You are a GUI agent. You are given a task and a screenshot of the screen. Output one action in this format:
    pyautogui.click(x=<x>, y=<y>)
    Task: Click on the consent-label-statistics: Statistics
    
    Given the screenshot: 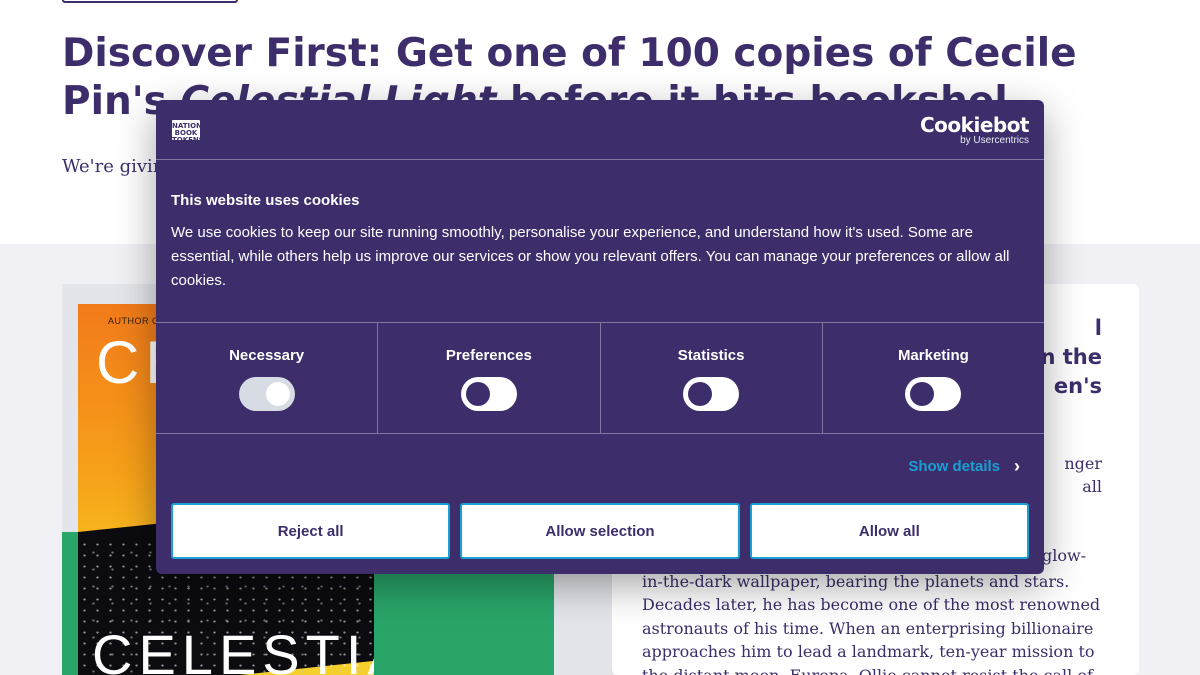 What is the action you would take?
    pyautogui.click(x=711, y=355)
    